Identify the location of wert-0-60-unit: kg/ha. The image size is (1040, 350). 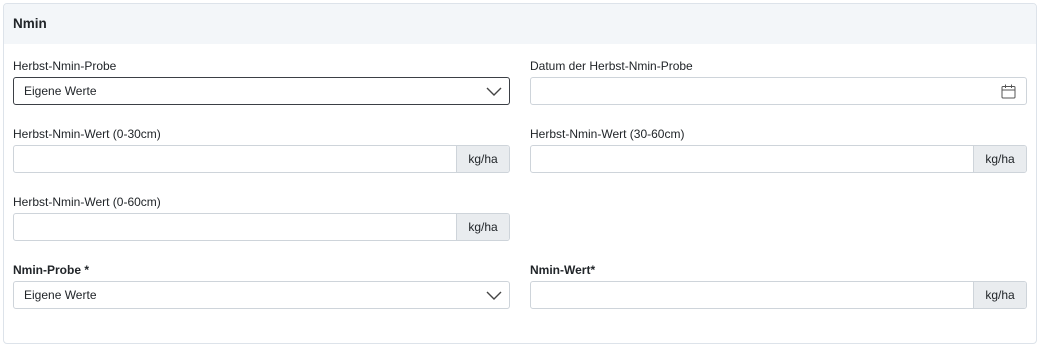
(482, 227).